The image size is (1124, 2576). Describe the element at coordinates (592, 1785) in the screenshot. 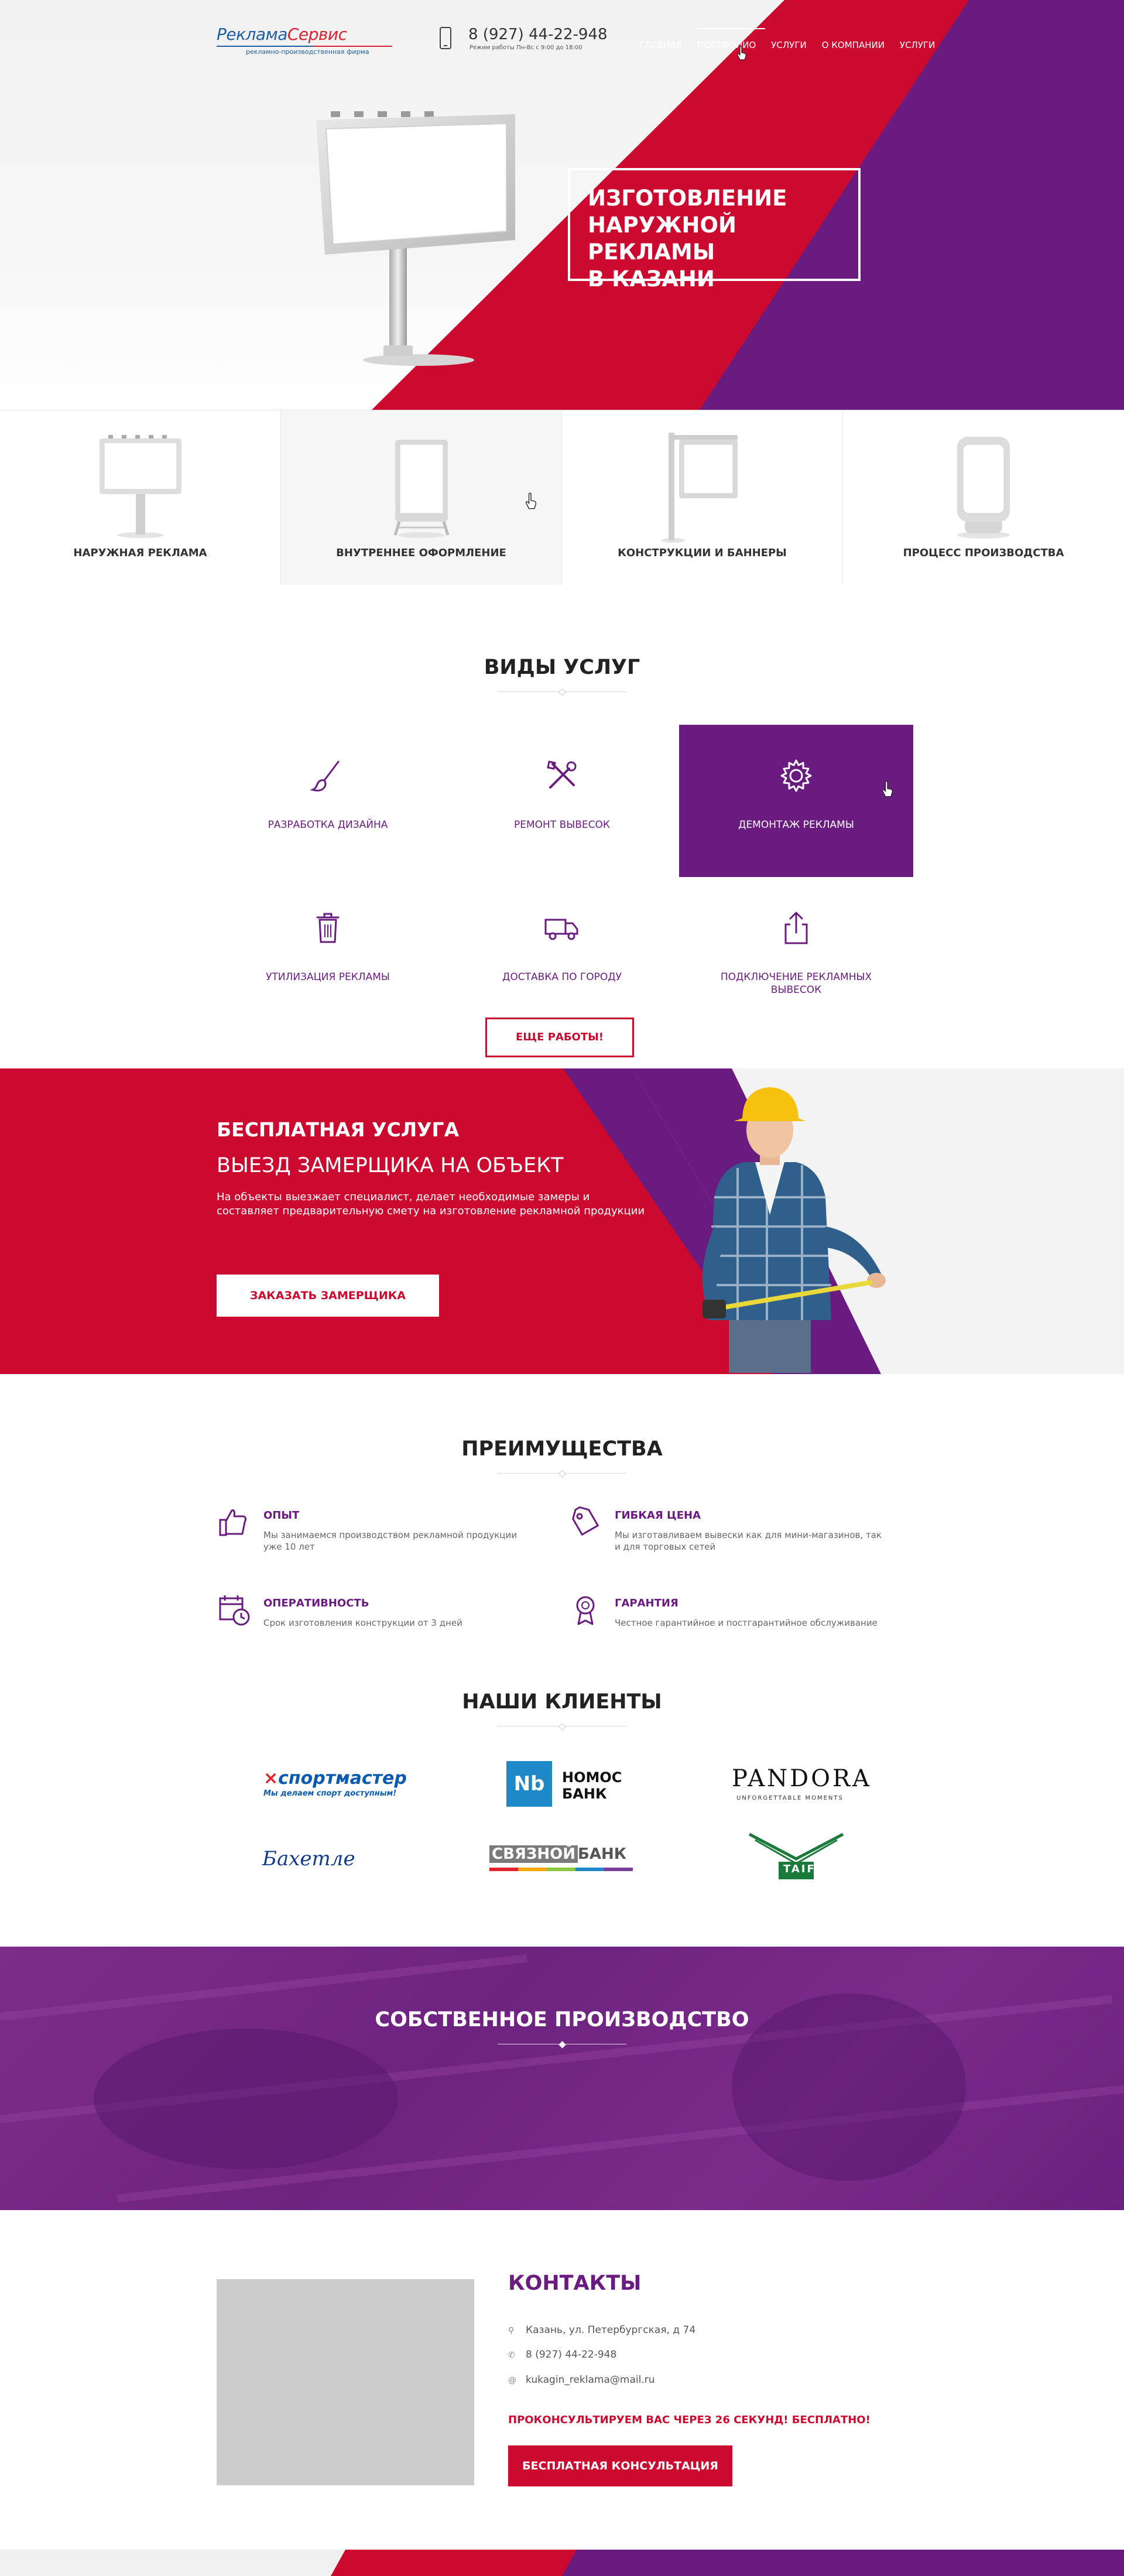

I see `client-nomos-name: НОМОС БАНК` at that location.